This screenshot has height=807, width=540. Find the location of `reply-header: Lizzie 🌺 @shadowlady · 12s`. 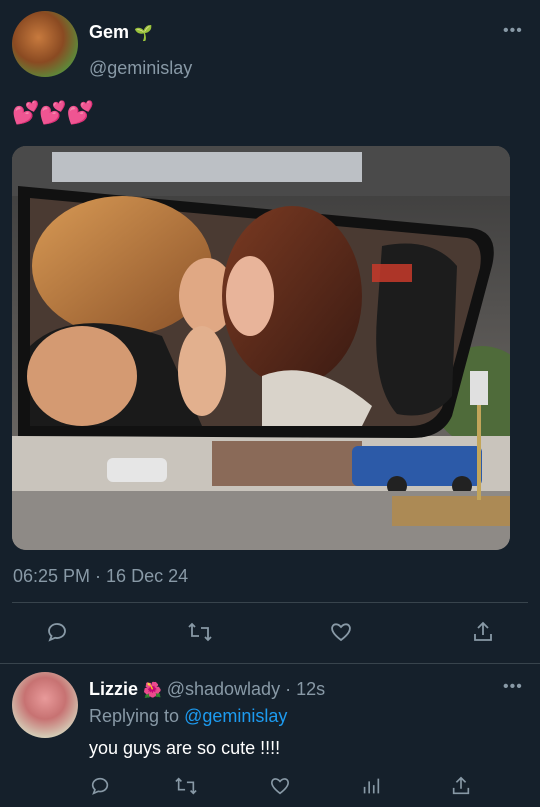

reply-header: Lizzie 🌺 @shadowlady · 12s is located at coordinates (207, 689).